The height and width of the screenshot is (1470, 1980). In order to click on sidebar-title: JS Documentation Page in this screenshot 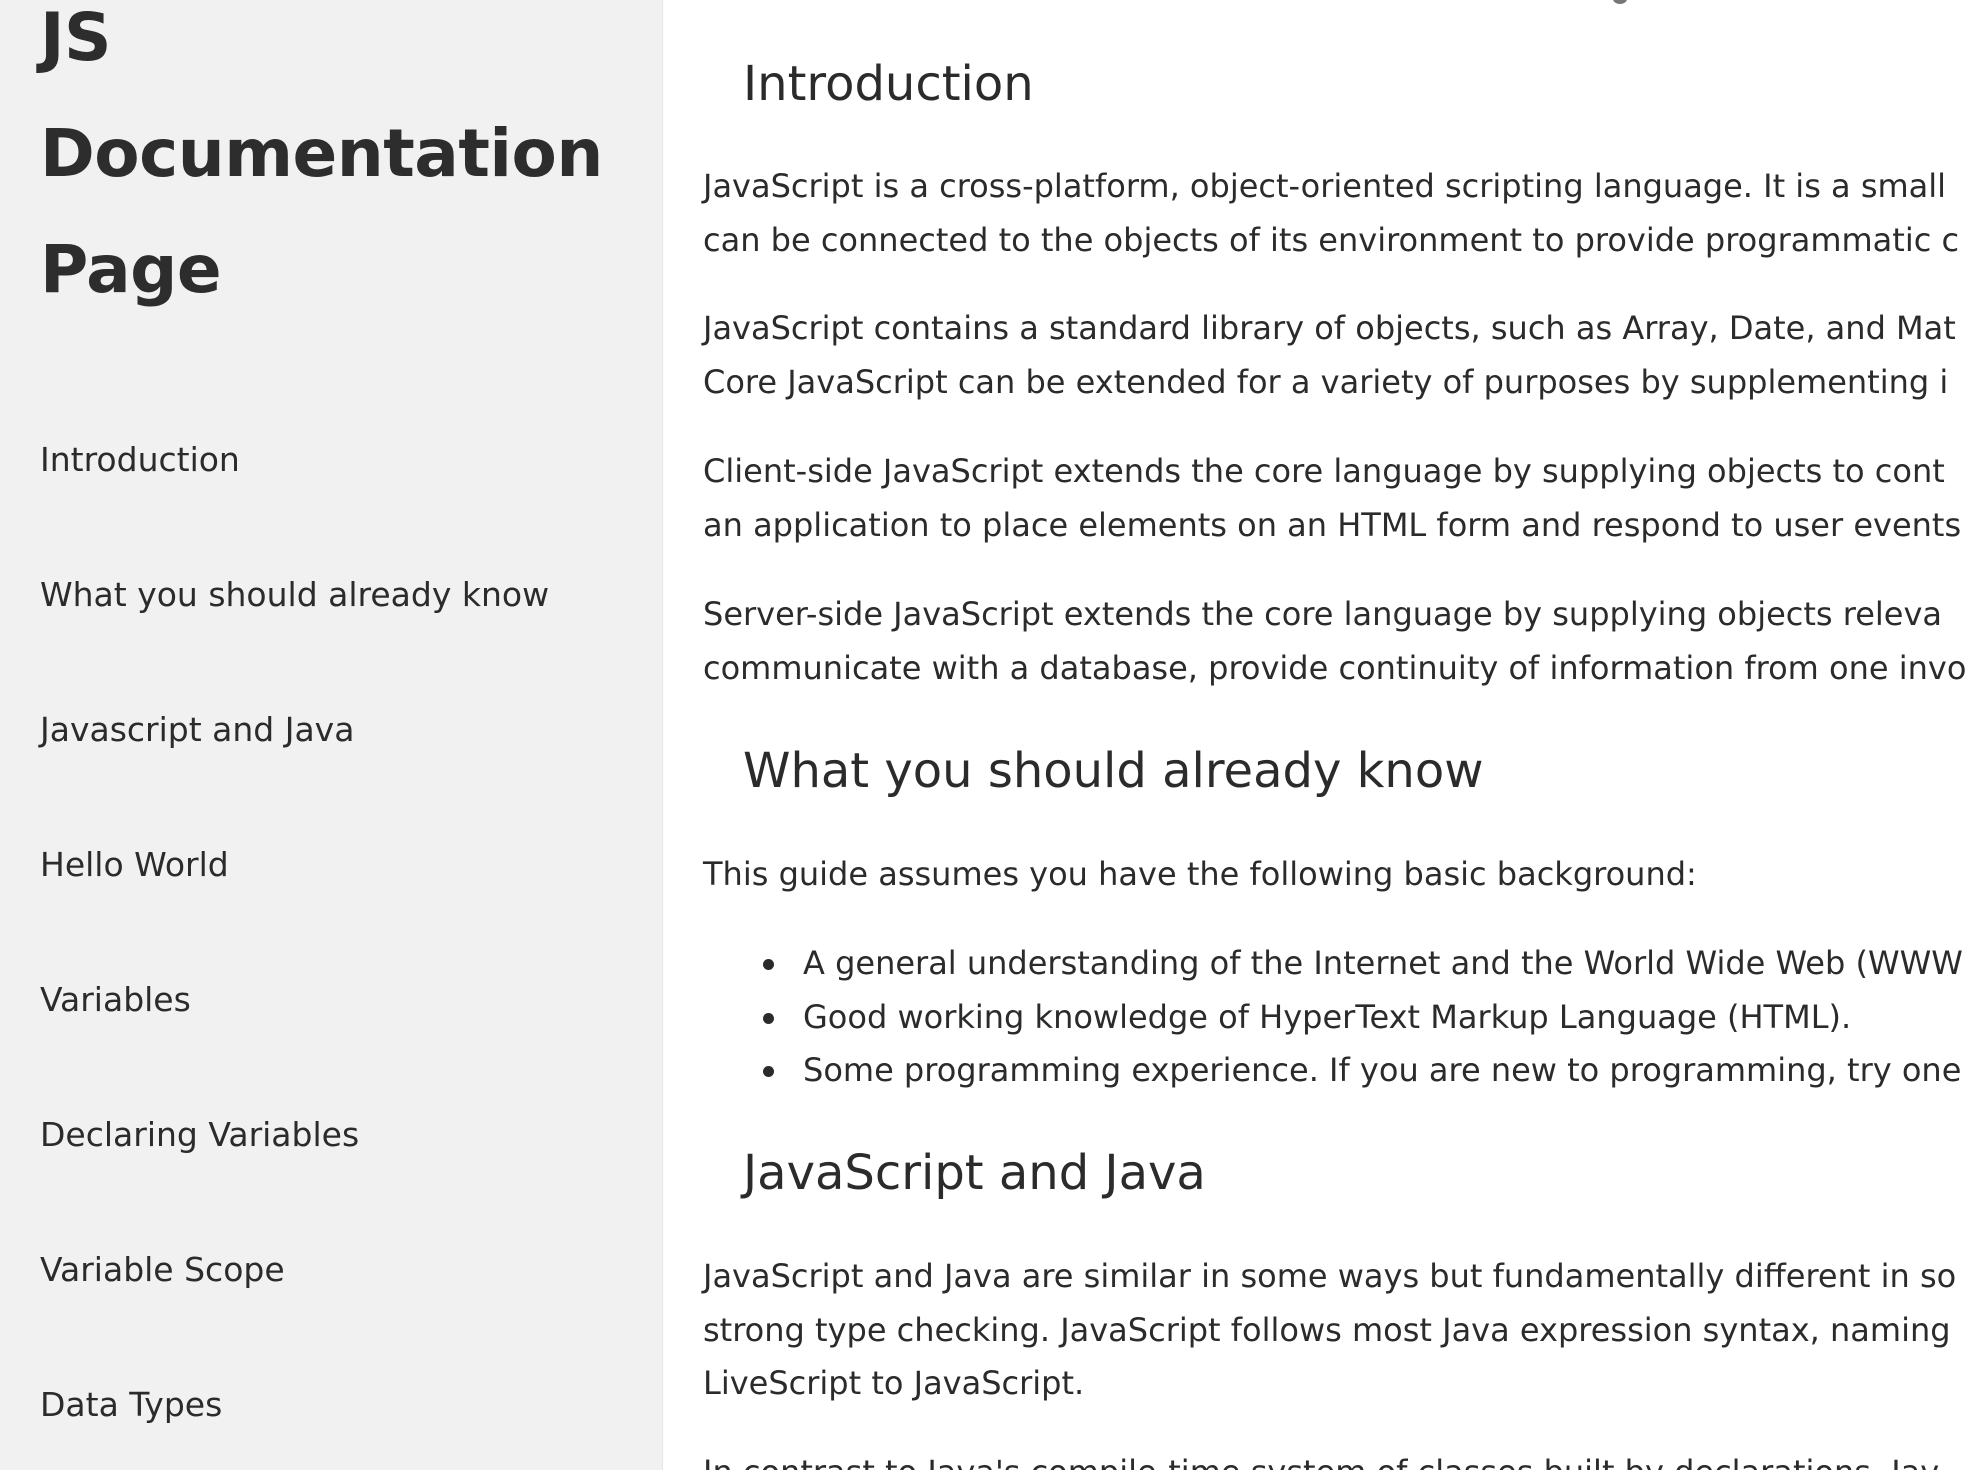, I will do `click(340, 164)`.